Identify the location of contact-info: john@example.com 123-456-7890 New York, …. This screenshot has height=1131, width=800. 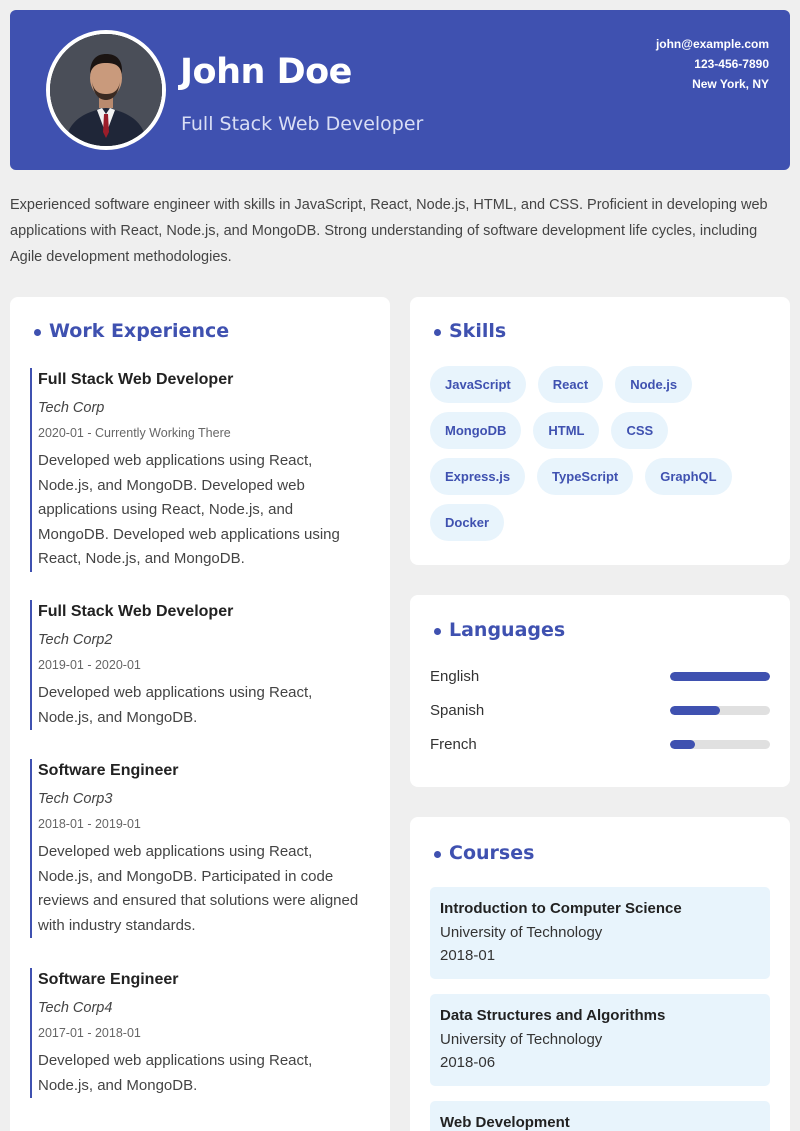
(712, 64).